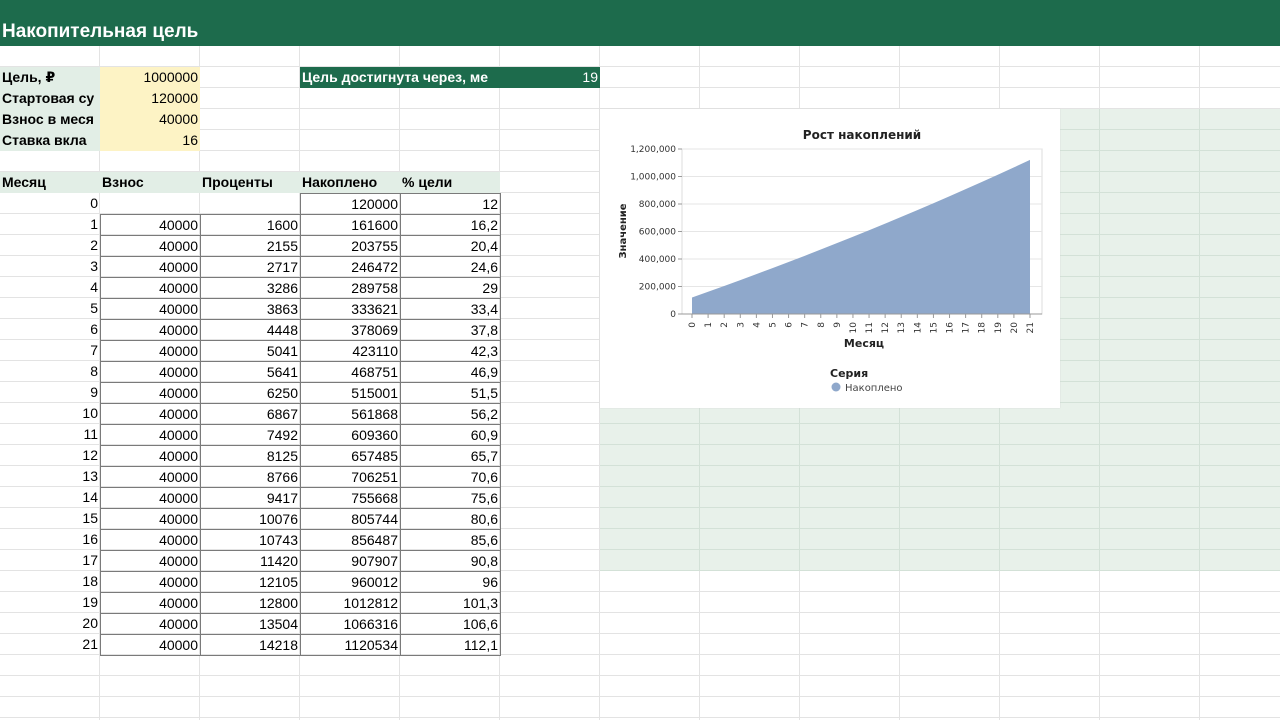 This screenshot has height=720, width=1280. Describe the element at coordinates (50, 203) in the screenshot. I see `cell-month: 0` at that location.